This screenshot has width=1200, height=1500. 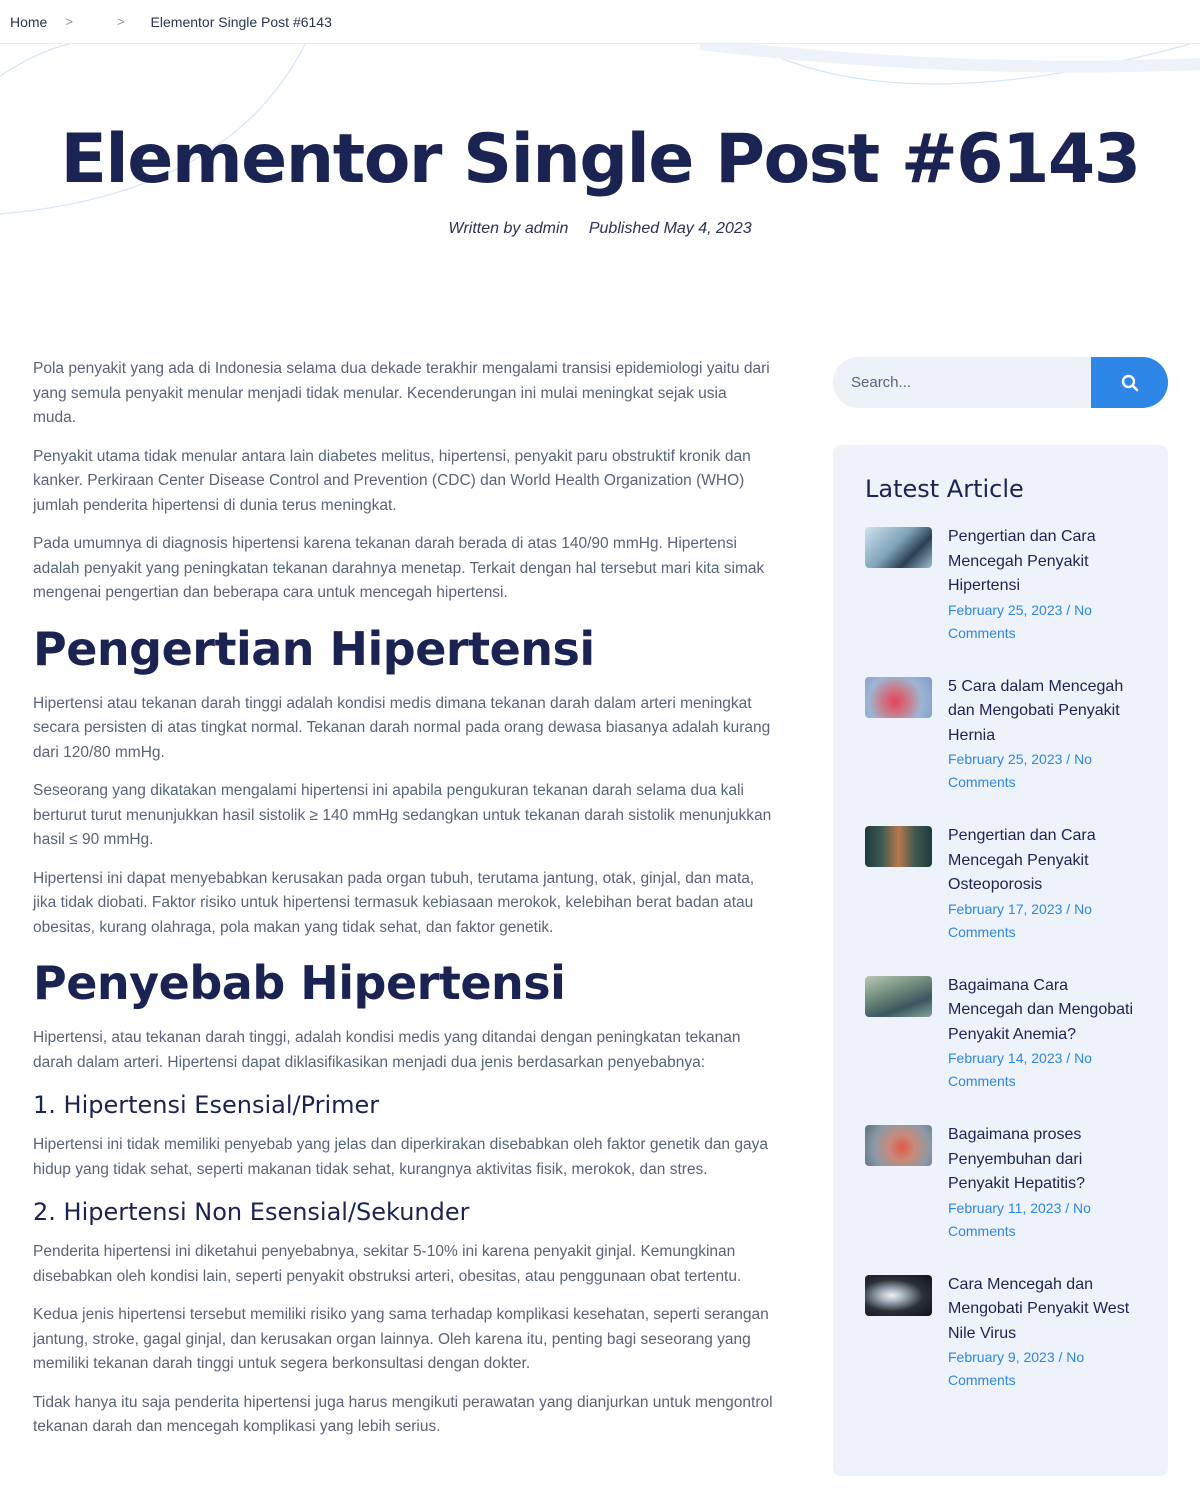 I want to click on post-author: Written by admin, so click(x=508, y=228).